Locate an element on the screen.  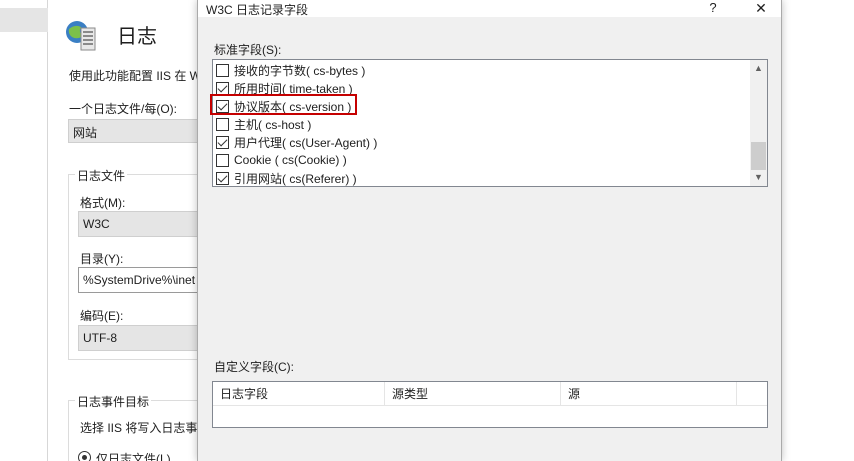
custom-fields-header: 日志字段 源类型 源 is located at coordinates (490, 394).